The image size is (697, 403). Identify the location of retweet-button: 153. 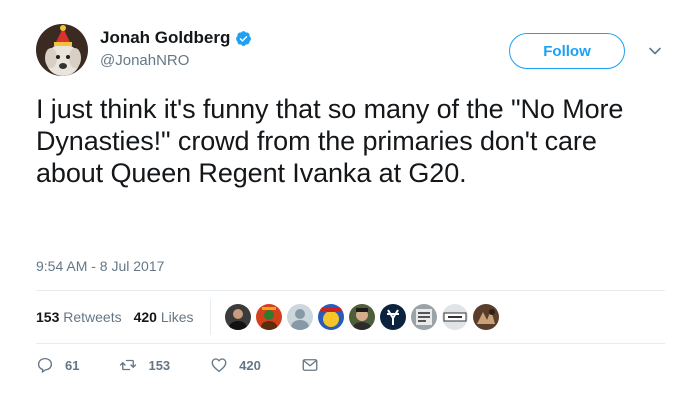
(144, 365).